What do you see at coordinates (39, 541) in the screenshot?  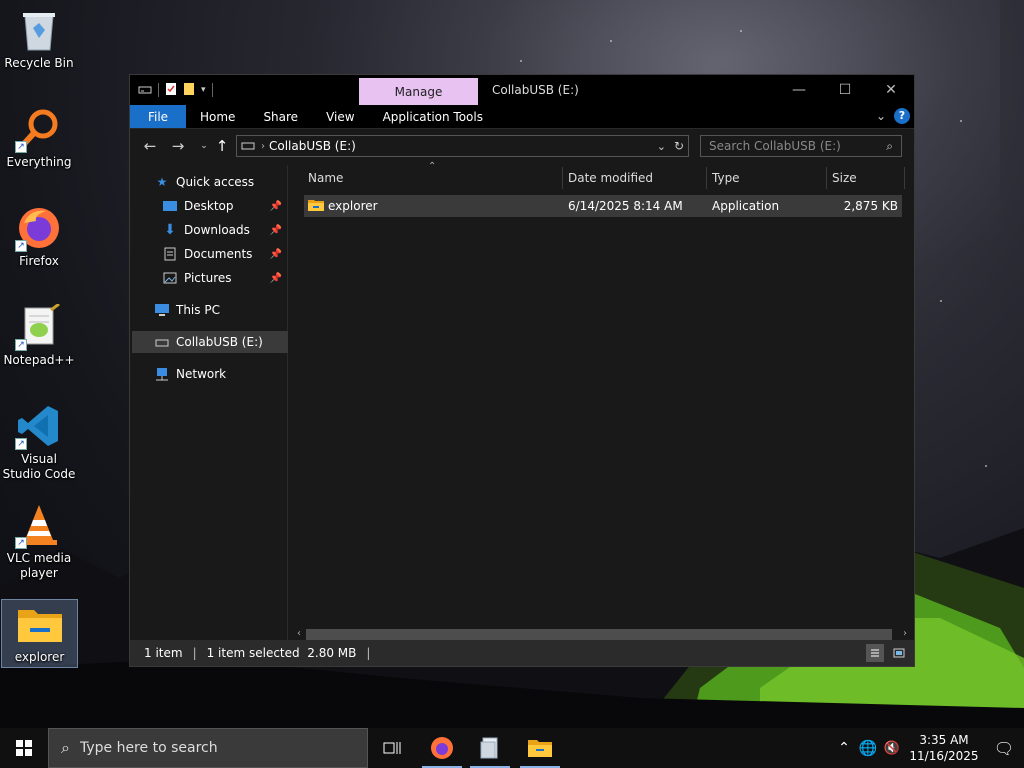 I see `desktop-icon-vlc: ↗ VLC media player` at bounding box center [39, 541].